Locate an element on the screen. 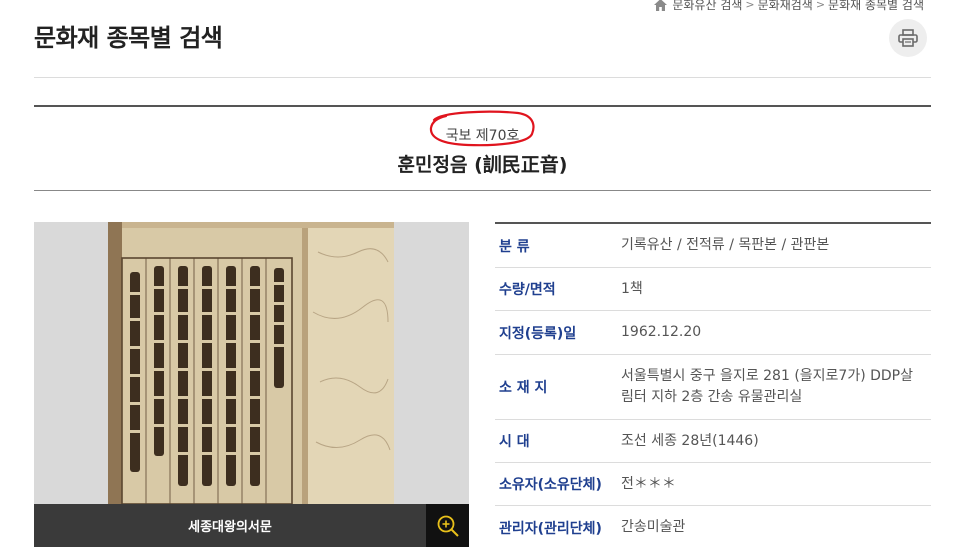  info-row-classification: 분 류 기록유산 / 전적류 / 목판본 / 관판본 is located at coordinates (713, 246).